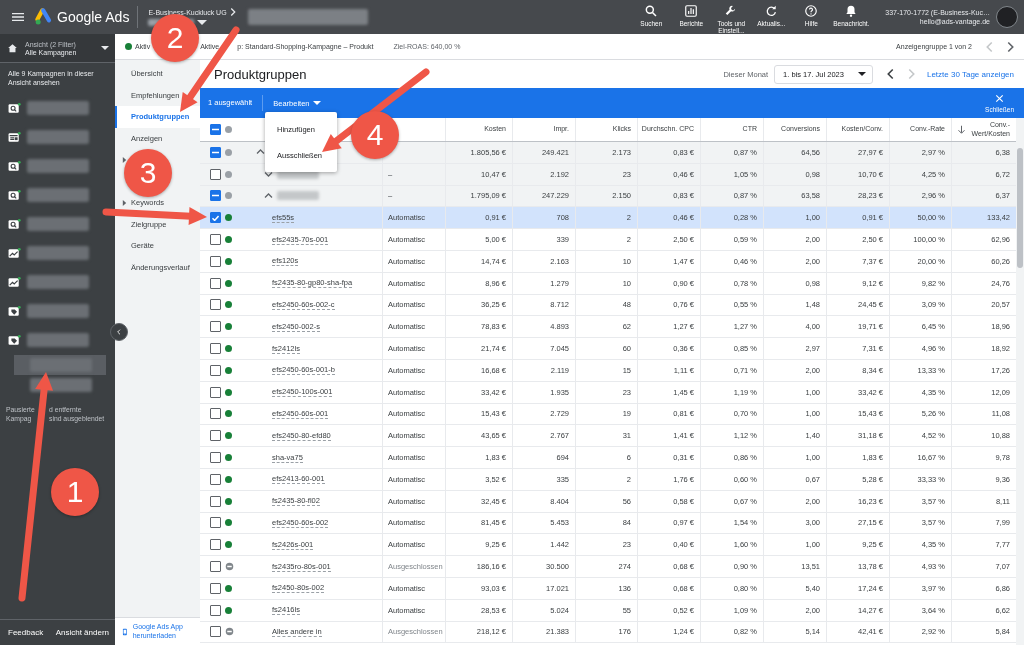  What do you see at coordinates (260, 74) in the screenshot?
I see `page-title: Produktgruppen` at bounding box center [260, 74].